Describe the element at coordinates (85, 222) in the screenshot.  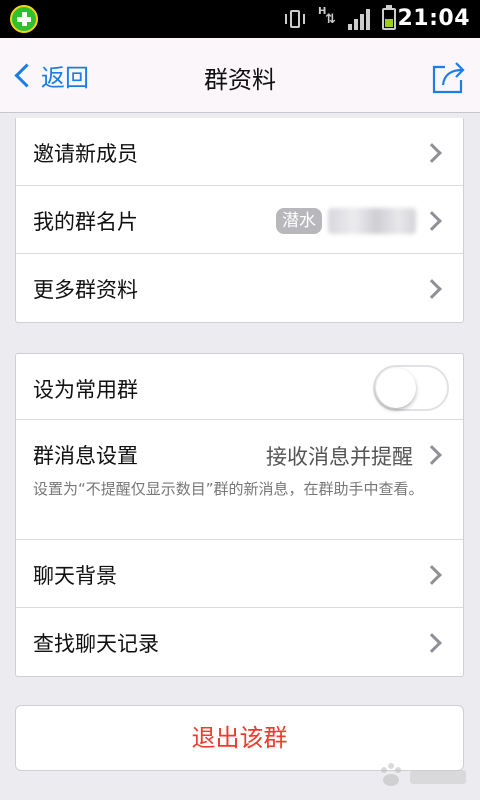
I see `my-group-card-label: 我的群名片` at that location.